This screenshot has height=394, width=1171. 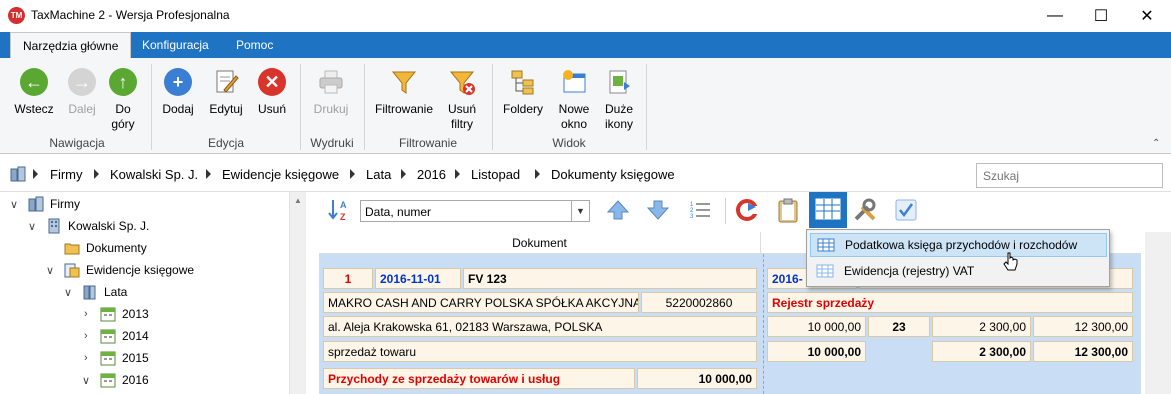 What do you see at coordinates (569, 143) in the screenshot?
I see `group-label-widok: Widok` at bounding box center [569, 143].